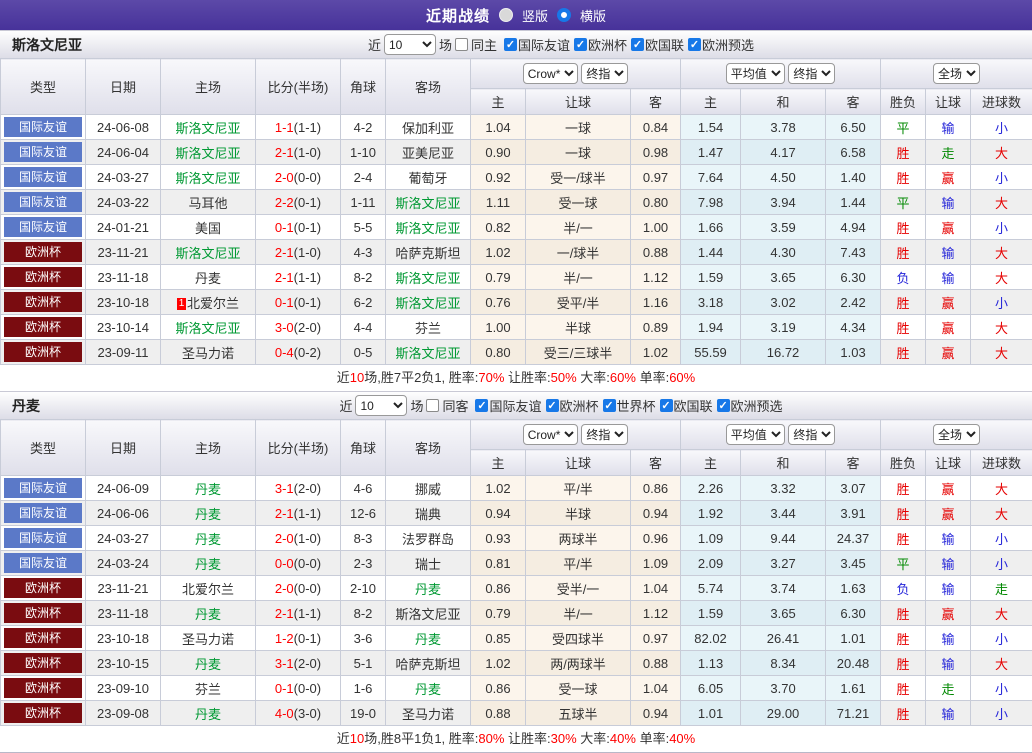 This screenshot has width=1032, height=753. Describe the element at coordinates (298, 302) in the screenshot. I see `cell-score: 0-1(0-1)` at that location.